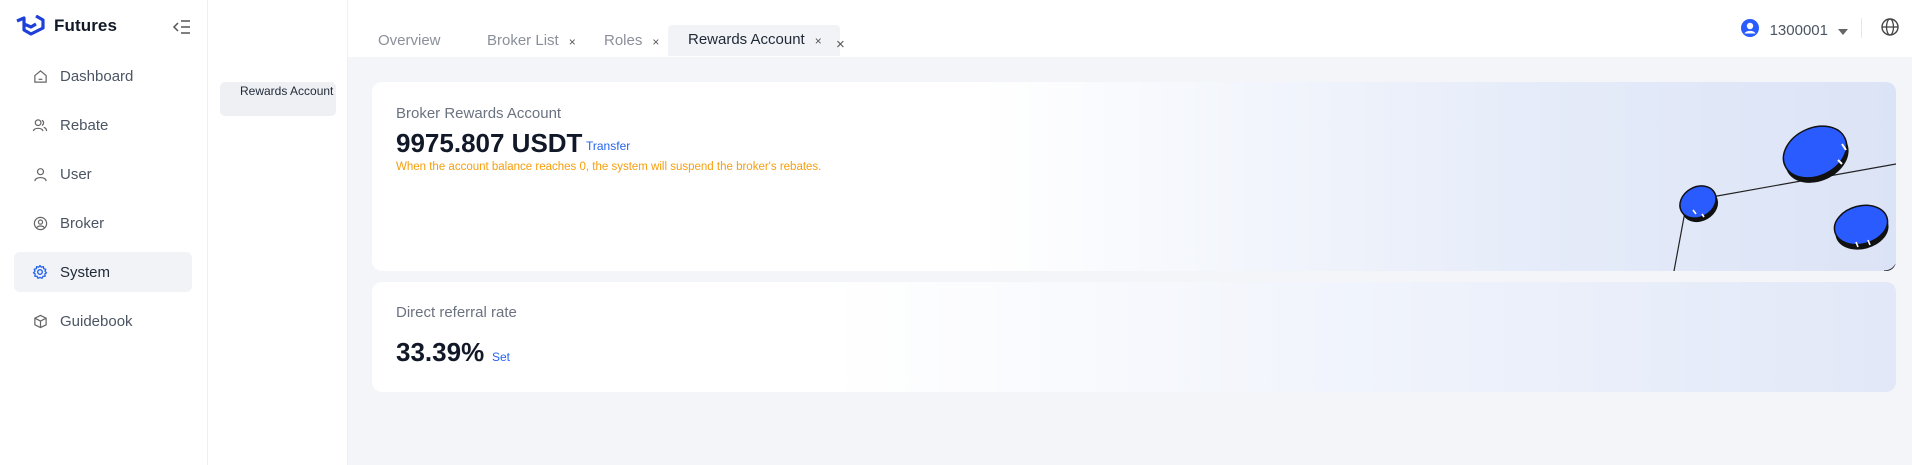 The height and width of the screenshot is (465, 1912). I want to click on sidebar-item-broker: Broker, so click(103, 223).